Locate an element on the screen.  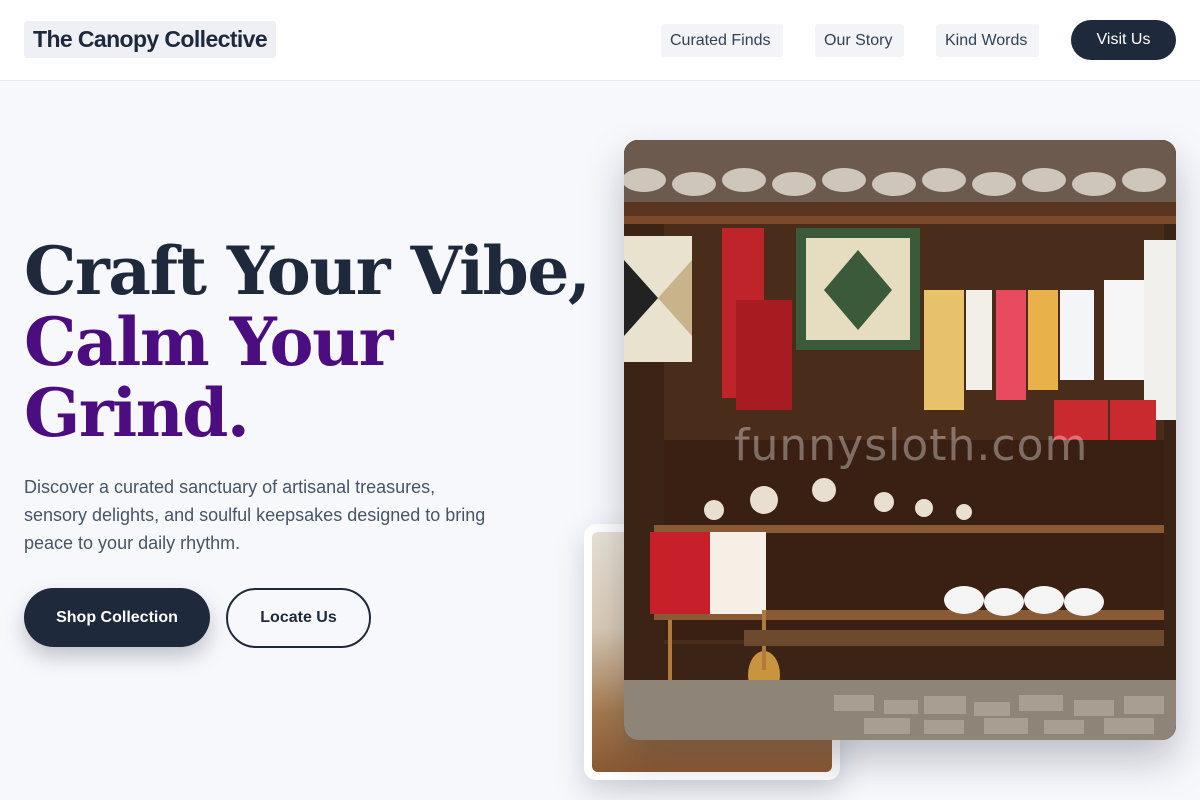
hero-title-line-1: Craft Your Vibe, is located at coordinates (307, 271).